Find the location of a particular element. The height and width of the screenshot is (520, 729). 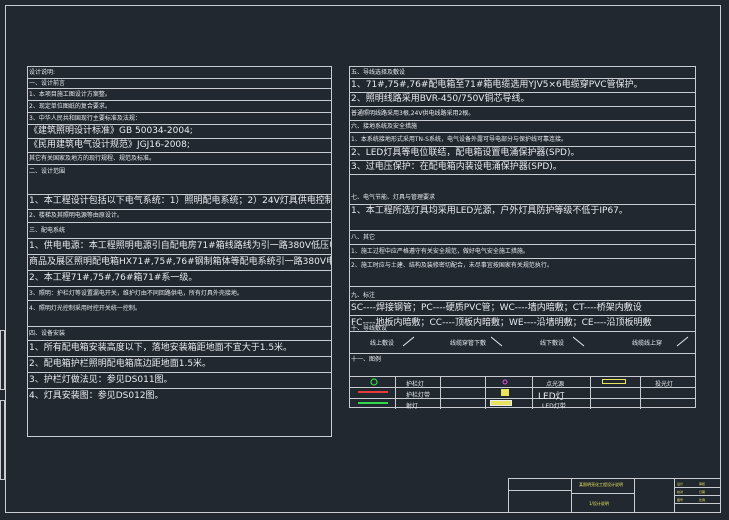

tb-cell: 日期 is located at coordinates (702, 492).